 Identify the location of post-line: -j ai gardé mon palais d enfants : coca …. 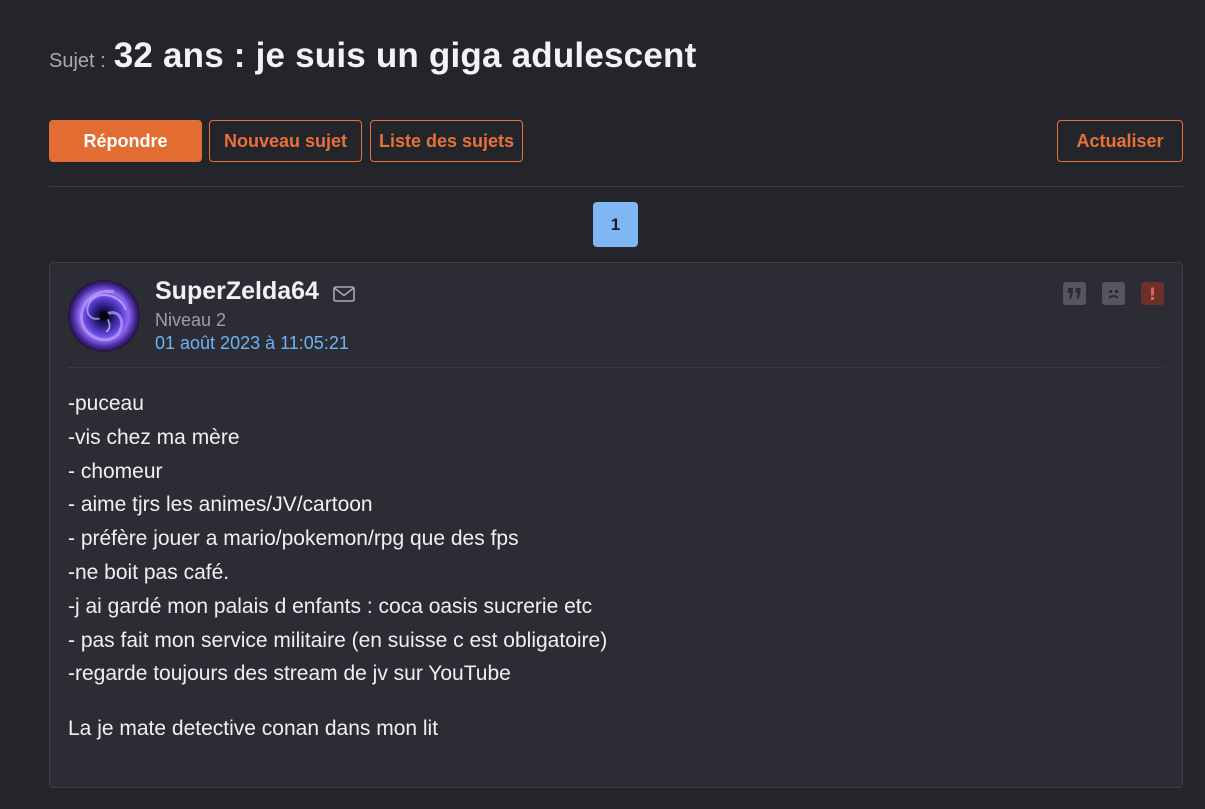
(330, 606).